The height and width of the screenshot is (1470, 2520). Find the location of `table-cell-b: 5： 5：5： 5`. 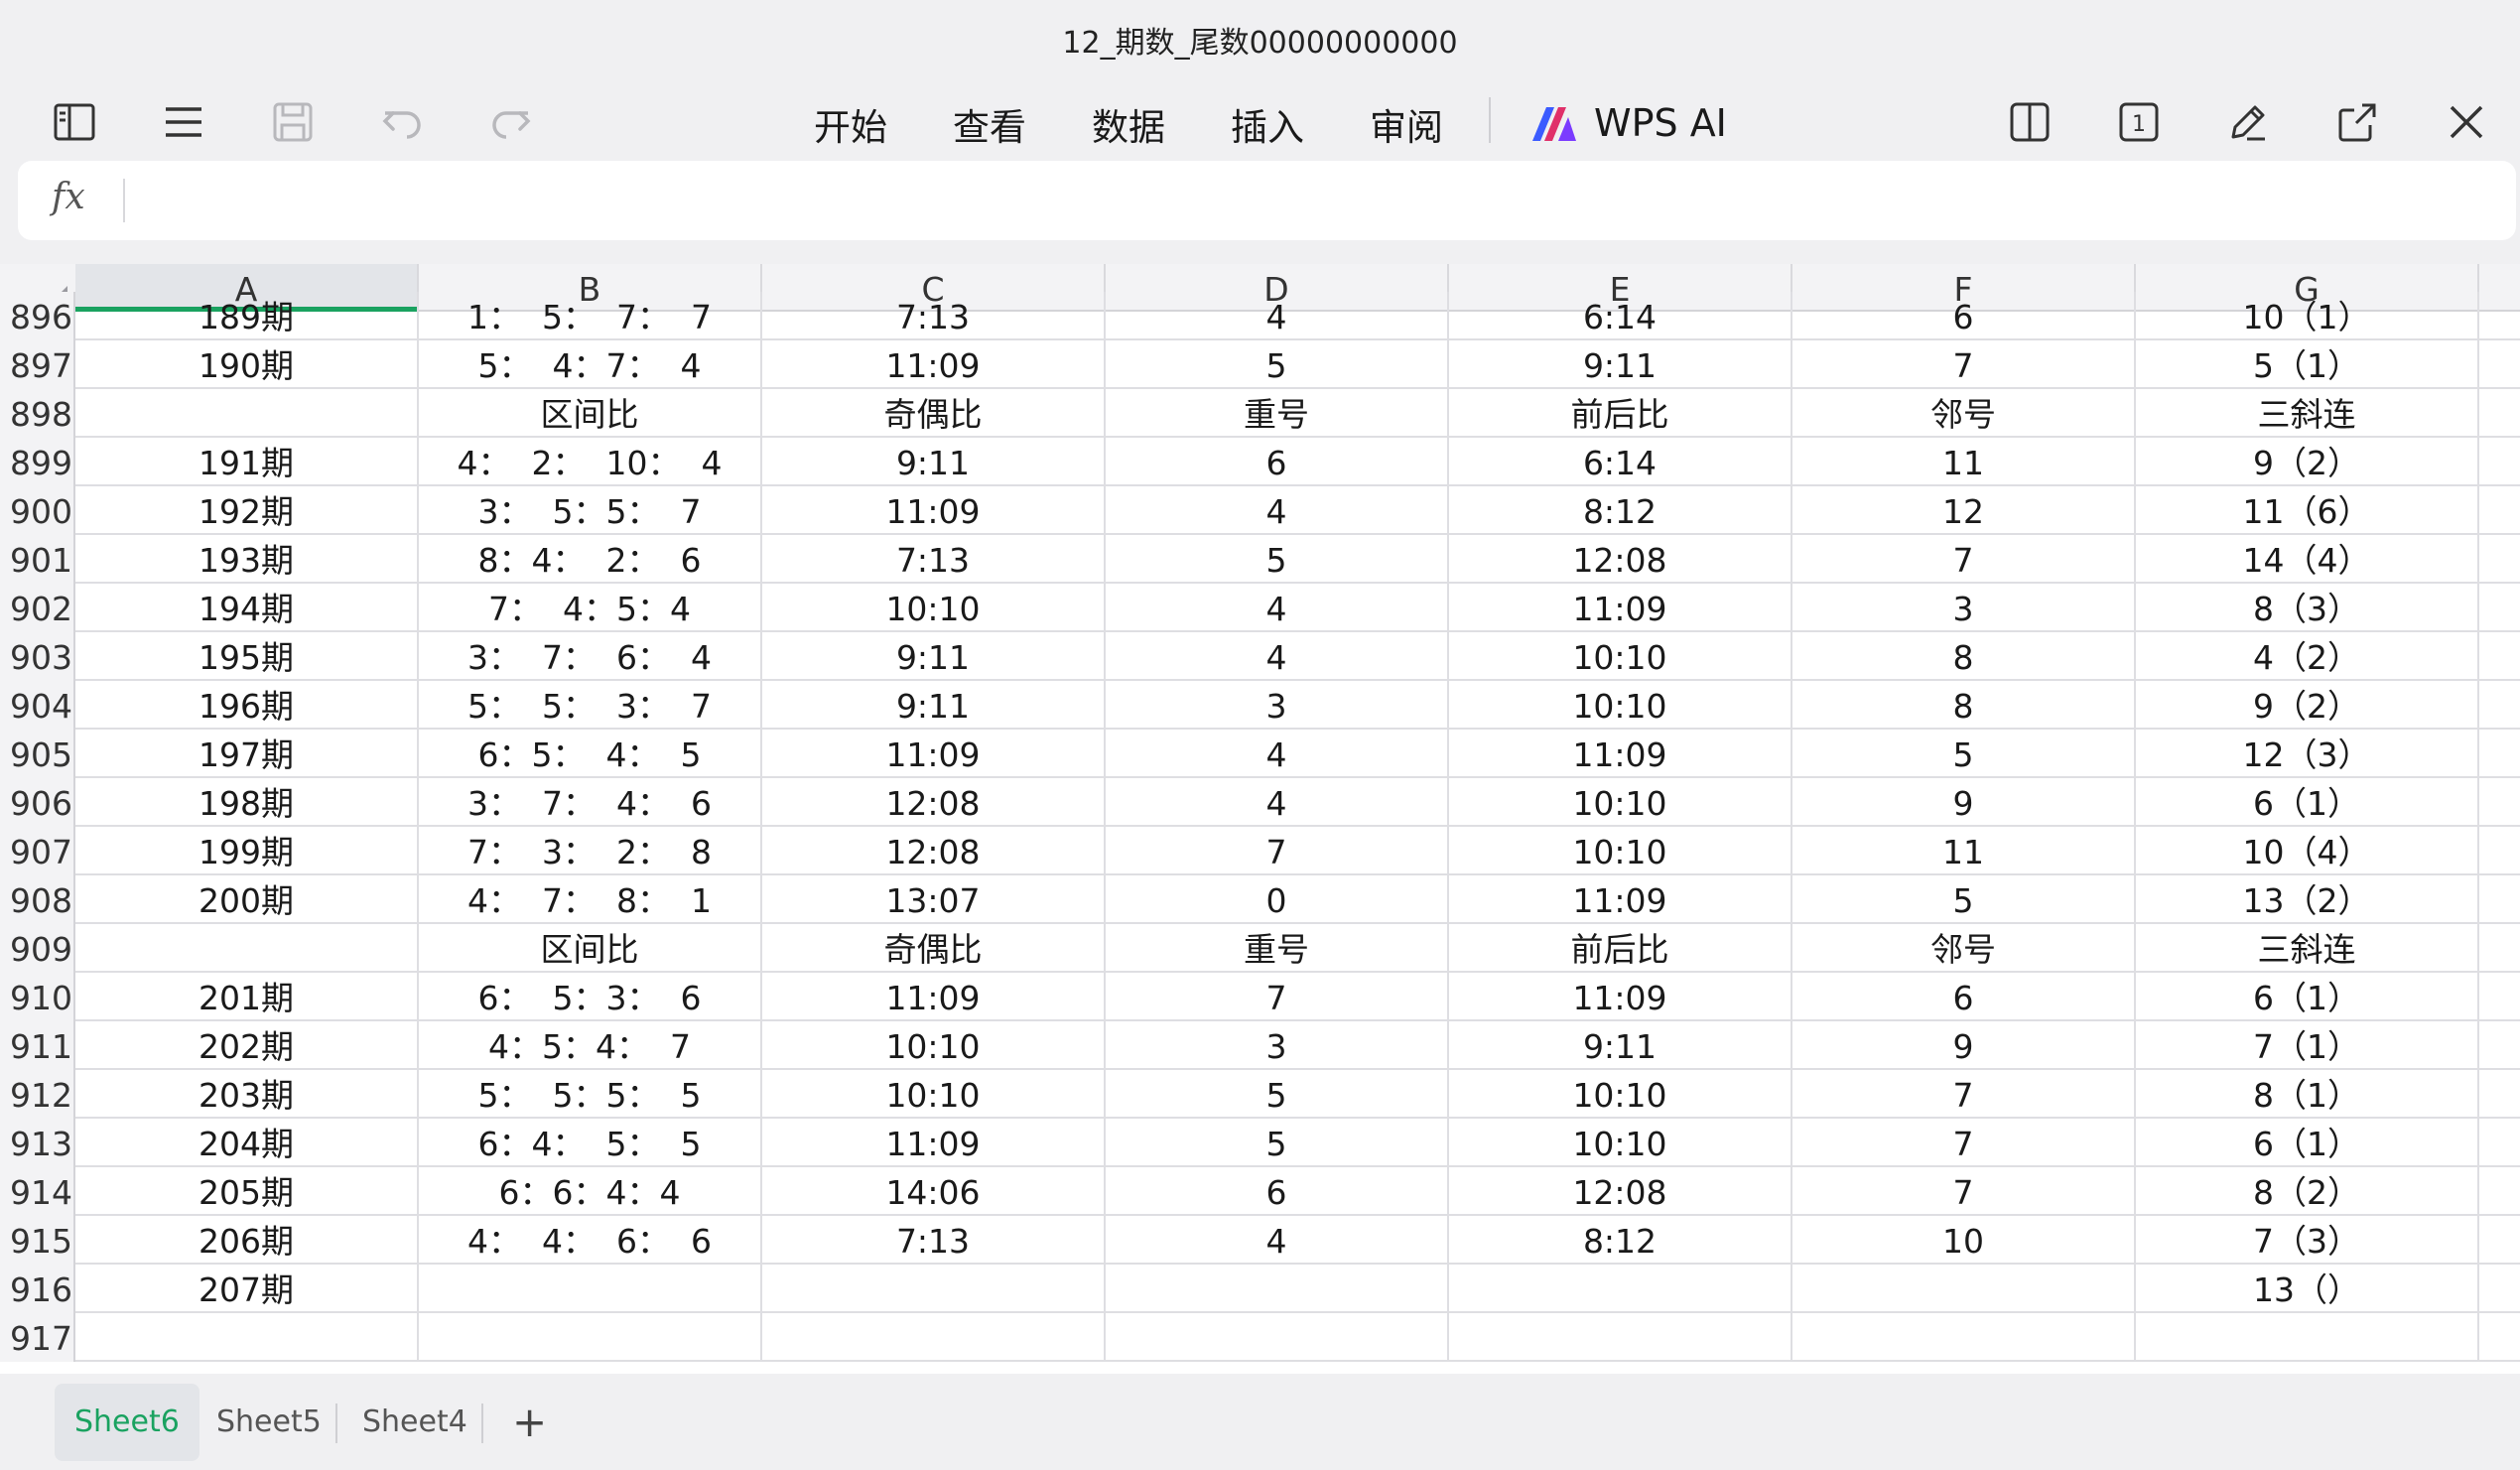

table-cell-b: 5： 5：5： 5 is located at coordinates (590, 1094).